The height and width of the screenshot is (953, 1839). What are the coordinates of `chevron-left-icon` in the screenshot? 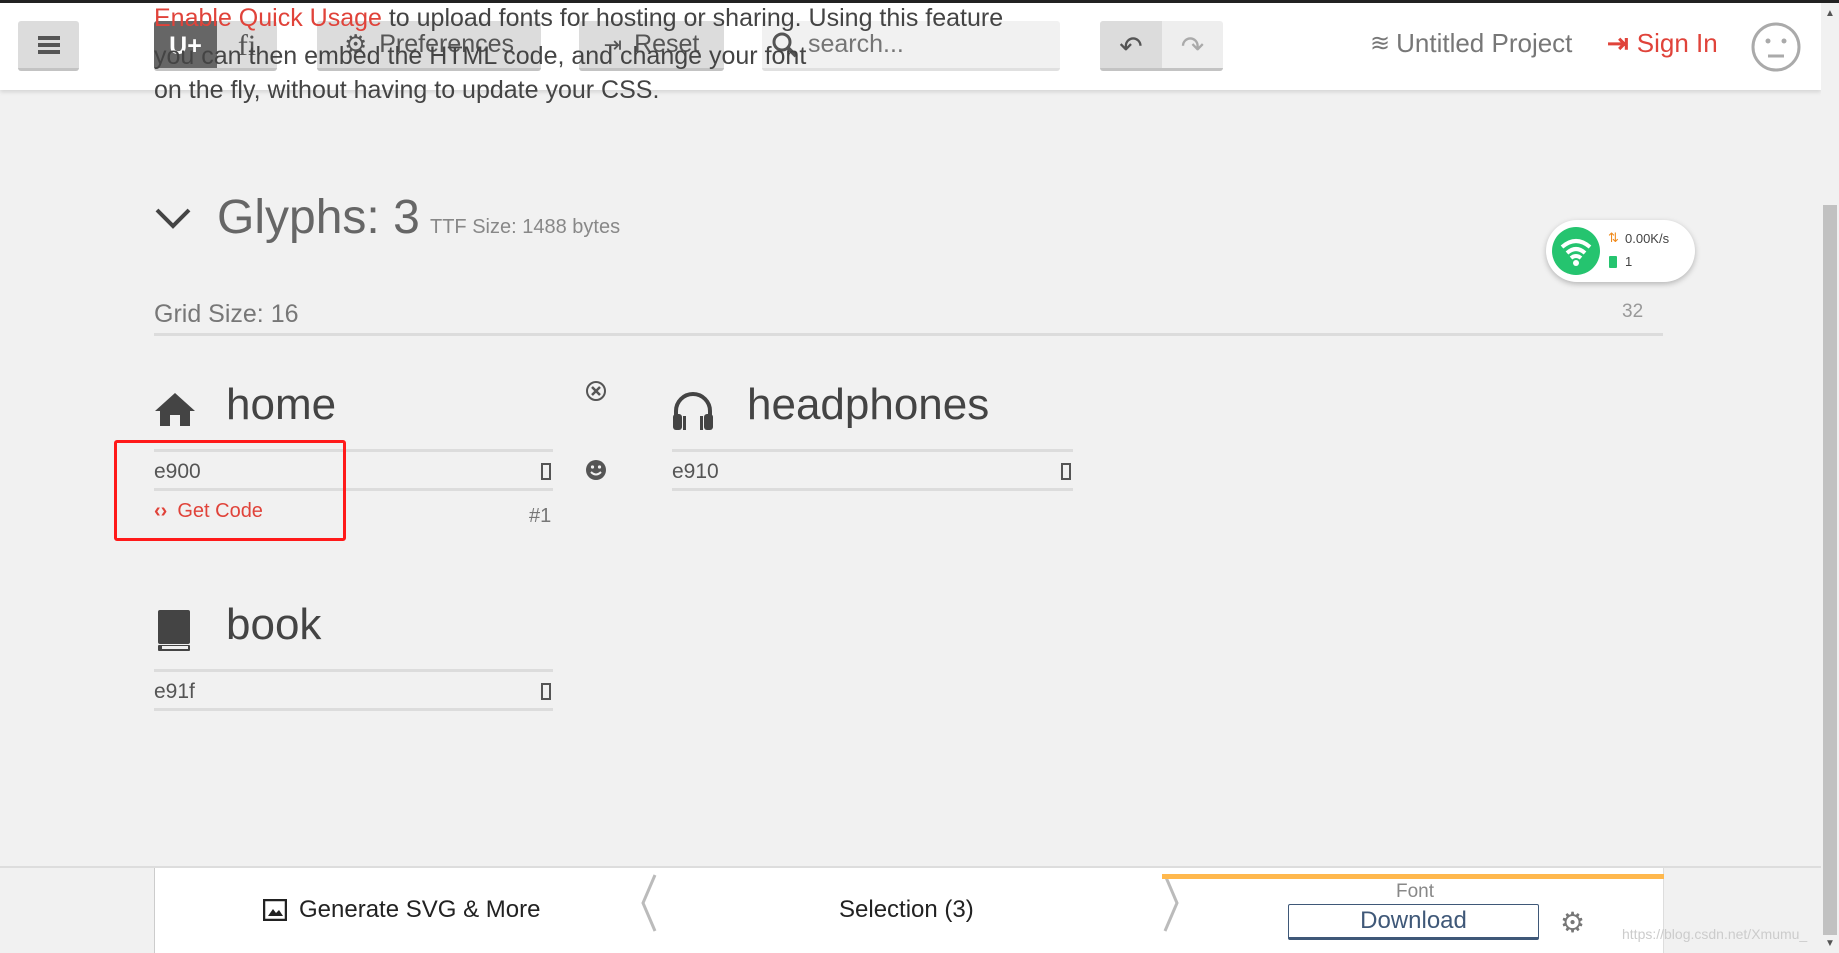 It's located at (649, 903).